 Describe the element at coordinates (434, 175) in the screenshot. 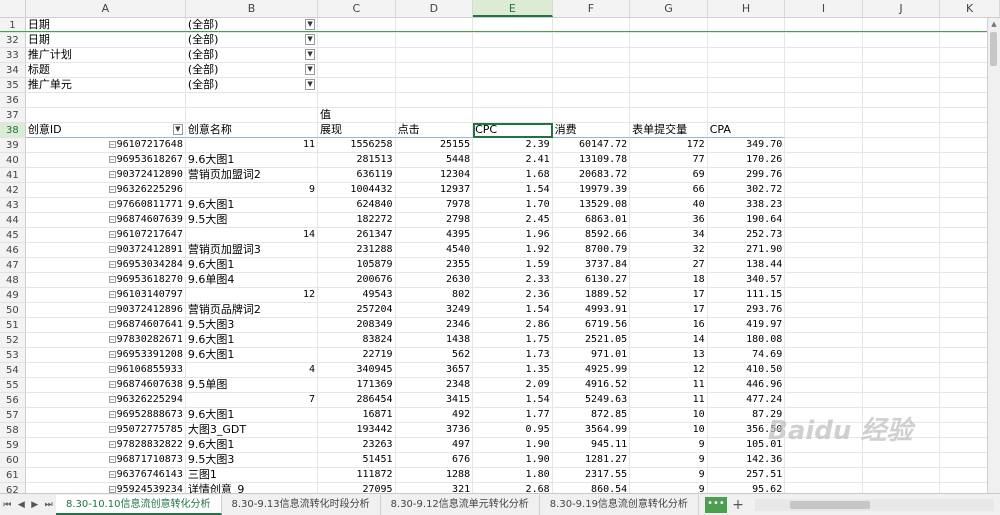

I see `clicks-cell: 12304` at that location.